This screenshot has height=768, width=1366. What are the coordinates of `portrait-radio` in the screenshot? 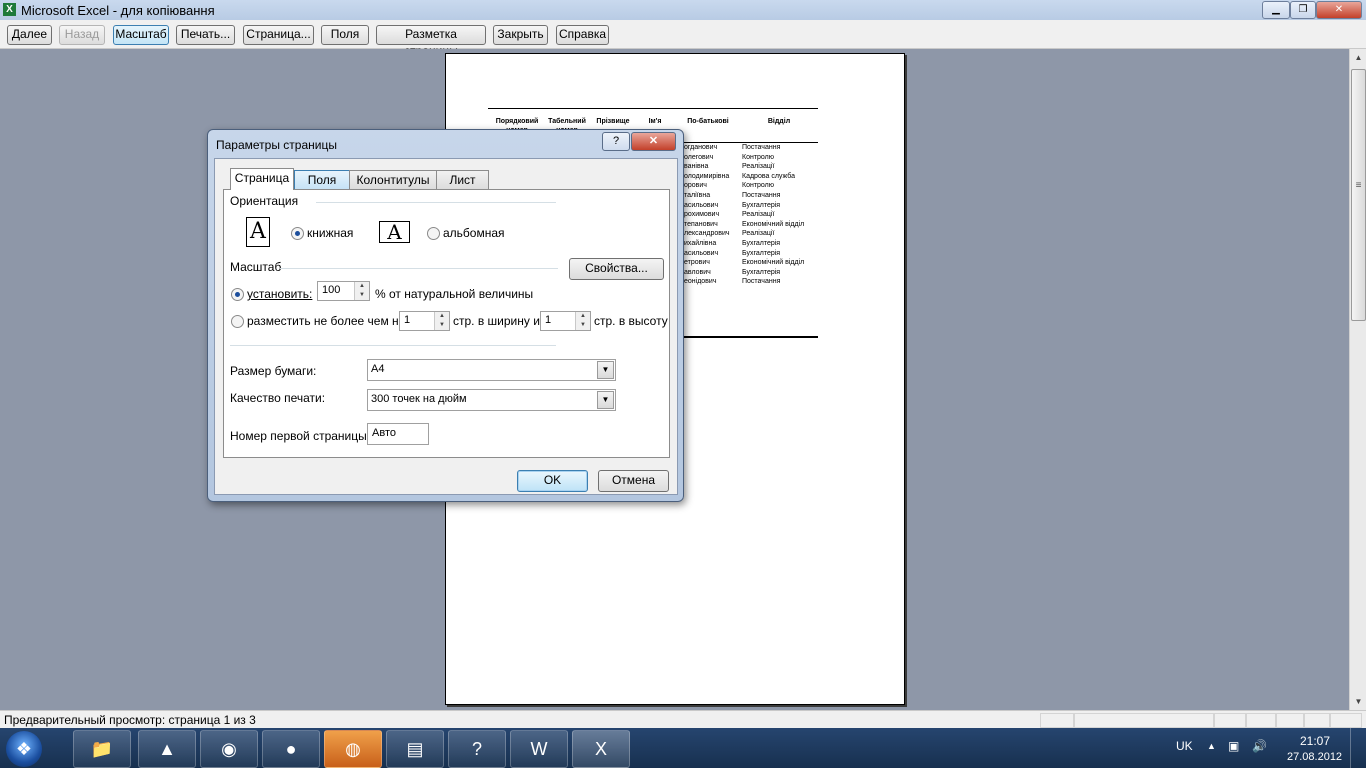 It's located at (297, 233).